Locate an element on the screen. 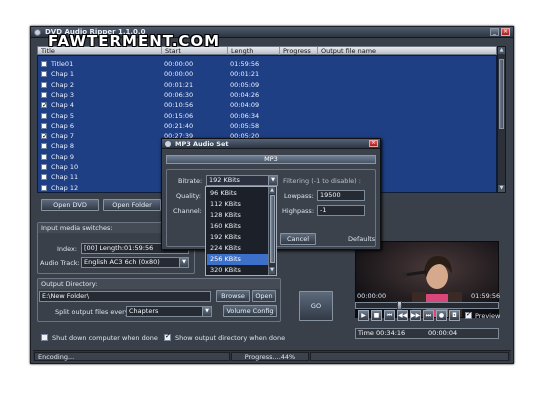 The height and width of the screenshot is (397, 540). row-length: 00:05:09 is located at coordinates (245, 84).